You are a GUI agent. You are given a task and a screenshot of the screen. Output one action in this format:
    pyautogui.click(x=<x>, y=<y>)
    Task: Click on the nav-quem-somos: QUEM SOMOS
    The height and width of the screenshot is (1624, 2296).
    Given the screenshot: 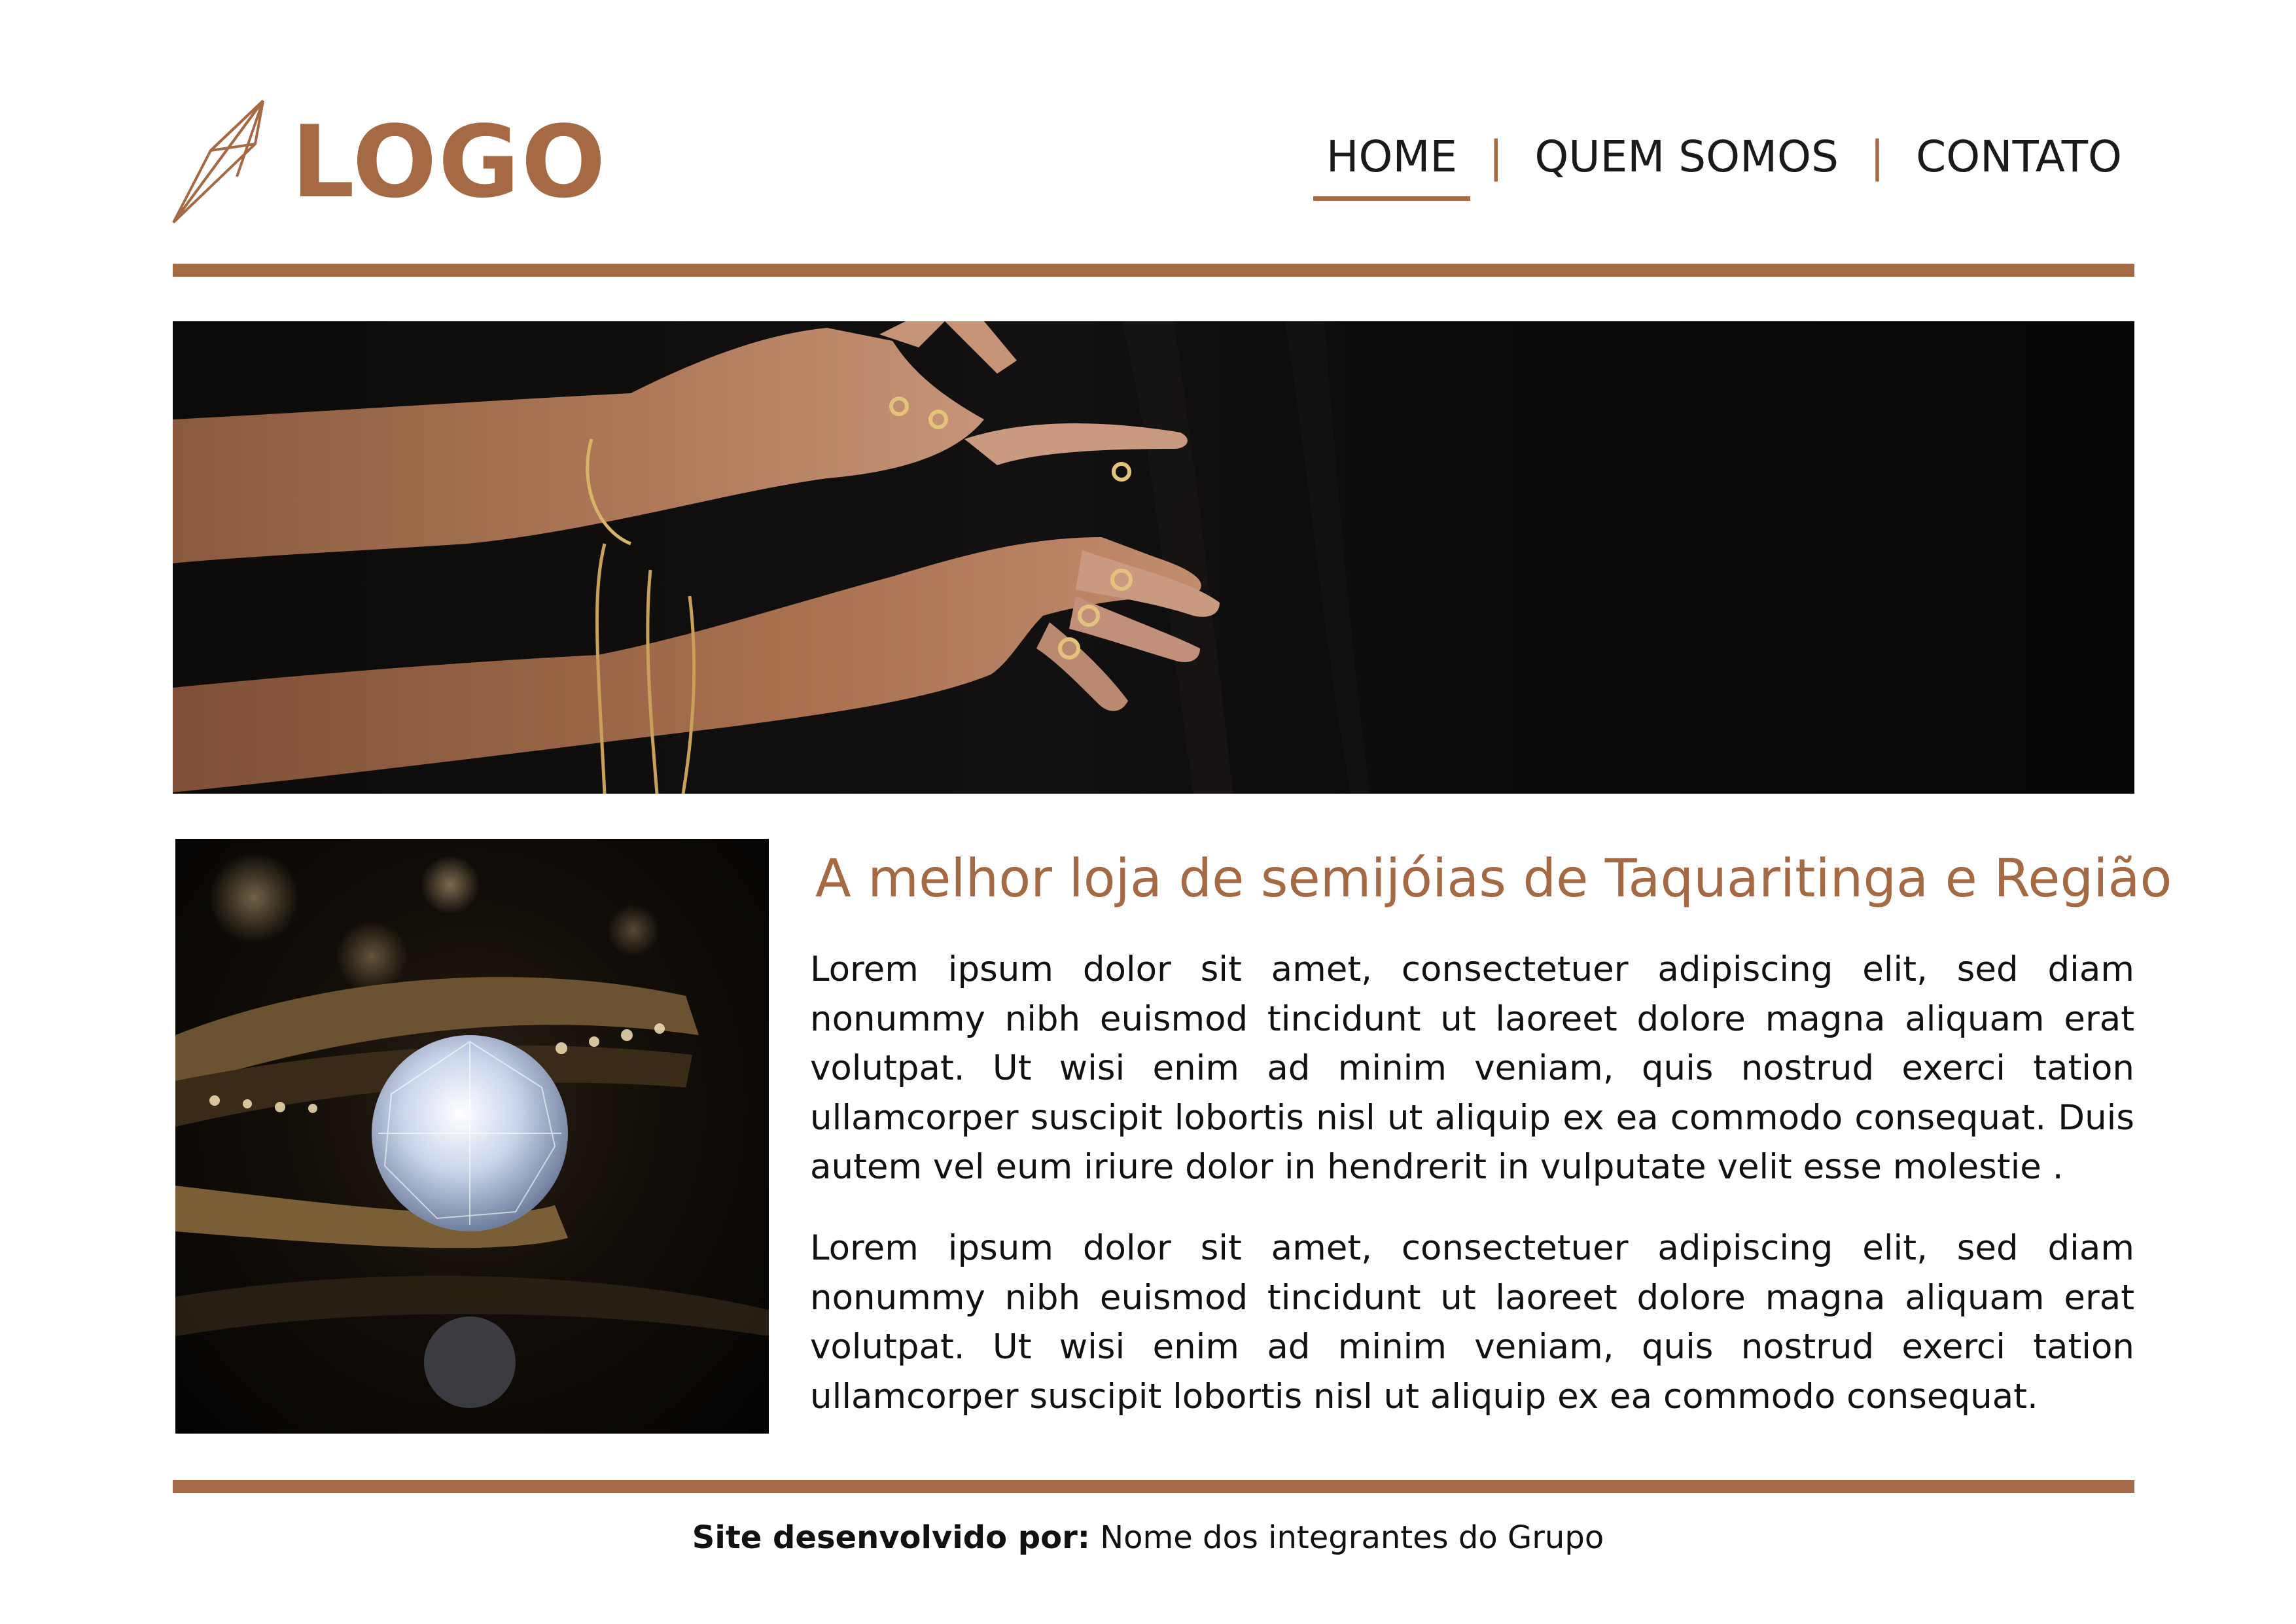 What is the action you would take?
    pyautogui.click(x=1687, y=157)
    